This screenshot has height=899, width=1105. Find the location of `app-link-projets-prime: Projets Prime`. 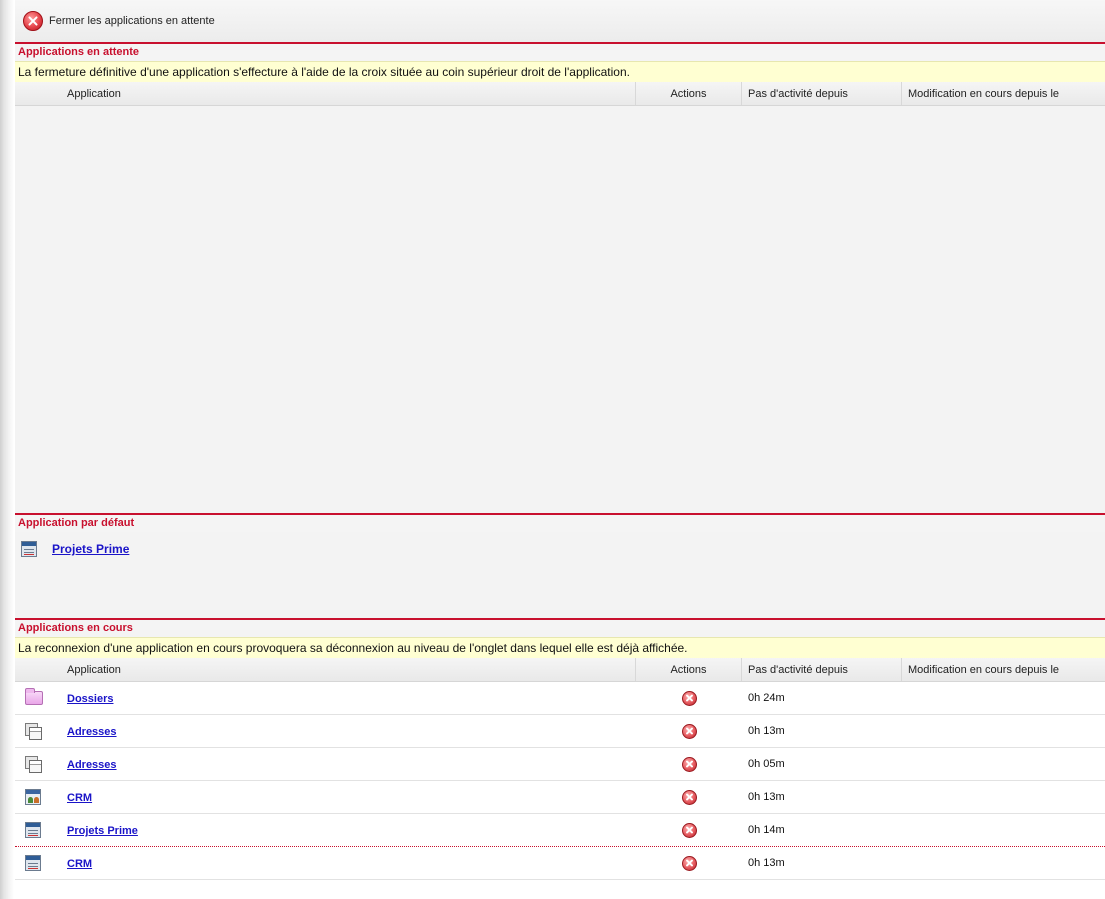

app-link-projets-prime: Projets Prime is located at coordinates (102, 831).